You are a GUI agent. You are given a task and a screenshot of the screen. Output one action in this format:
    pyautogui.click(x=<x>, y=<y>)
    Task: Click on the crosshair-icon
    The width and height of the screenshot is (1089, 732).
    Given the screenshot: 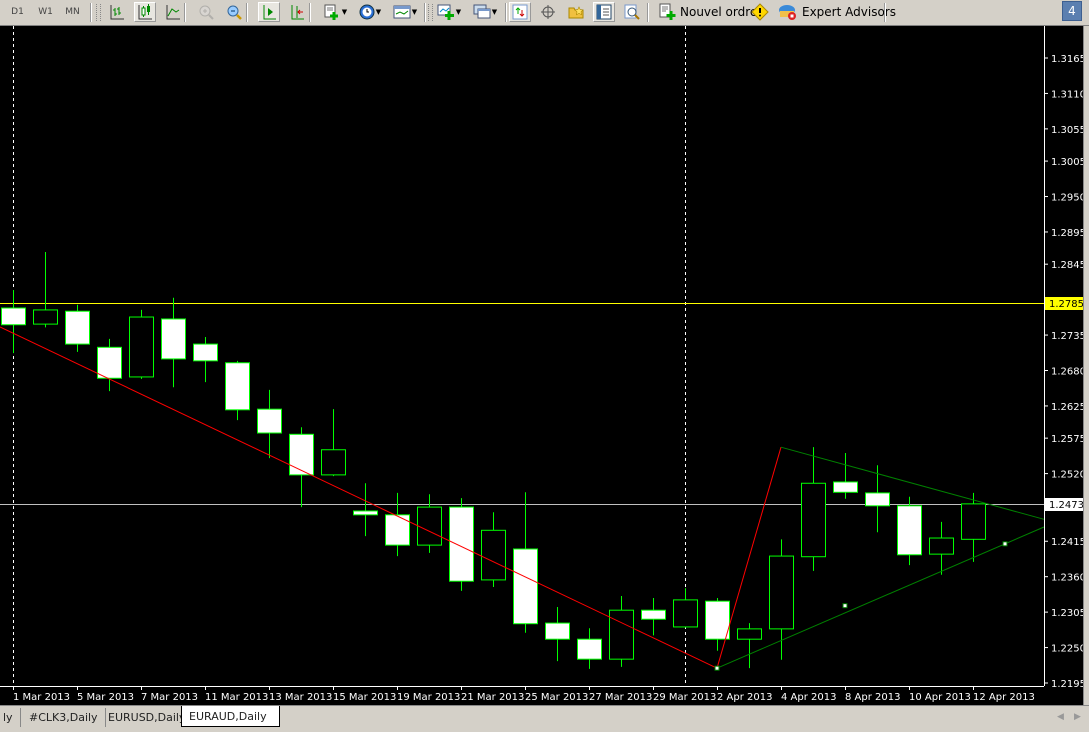 What is the action you would take?
    pyautogui.click(x=548, y=12)
    